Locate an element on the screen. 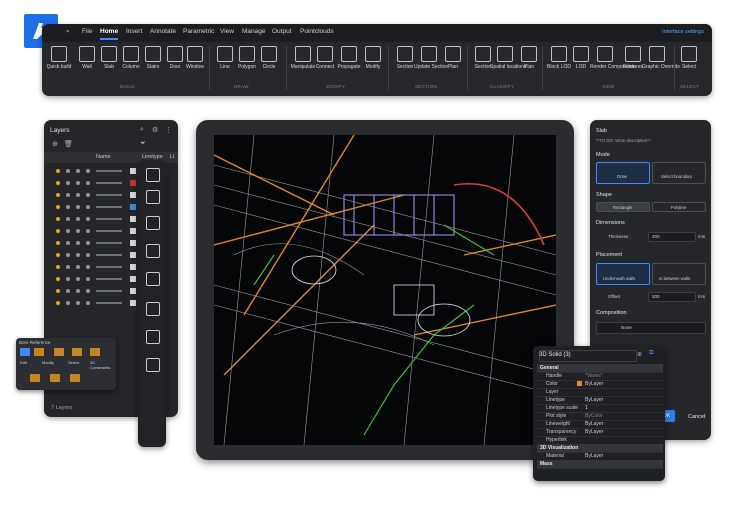 This screenshot has height=505, width=729. cancel-button: Cancel is located at coordinates (696, 417).